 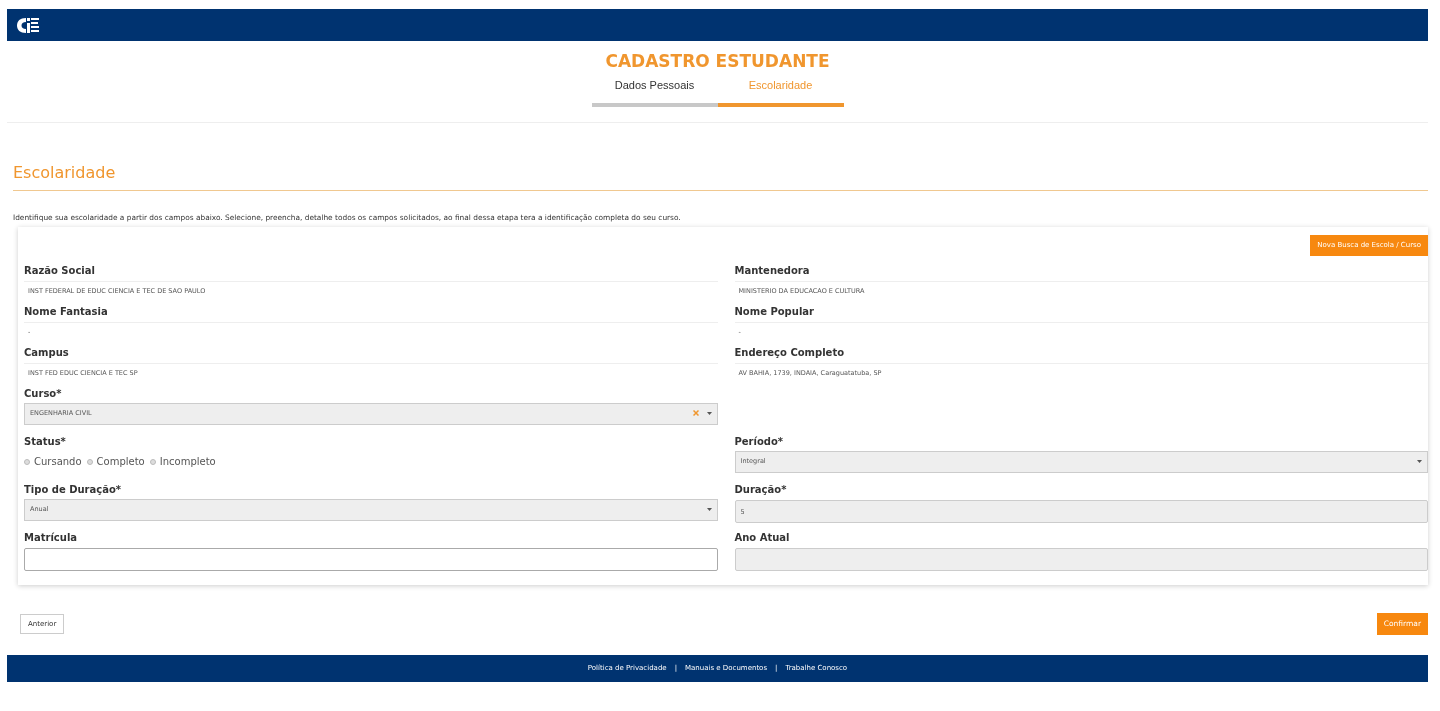 I want to click on page-title: CADASTRO ESTUDANTE, so click(x=717, y=61).